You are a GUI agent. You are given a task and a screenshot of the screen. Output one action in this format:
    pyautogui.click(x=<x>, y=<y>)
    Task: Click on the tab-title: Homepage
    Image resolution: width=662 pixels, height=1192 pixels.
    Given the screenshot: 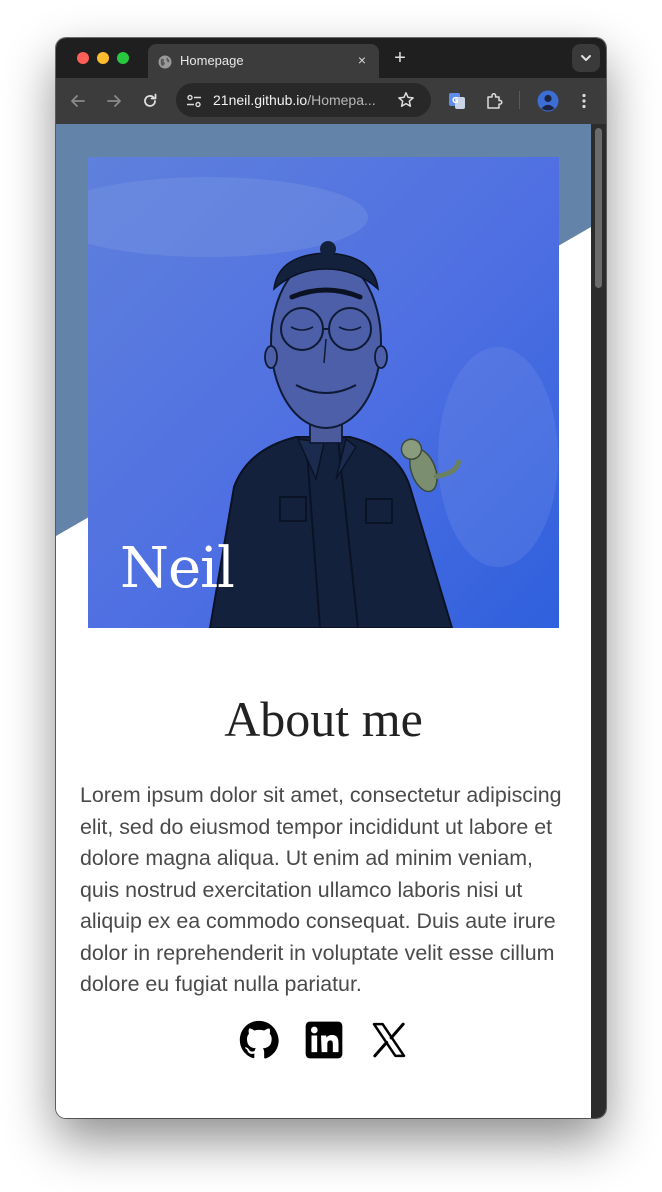 What is the action you would take?
    pyautogui.click(x=212, y=60)
    